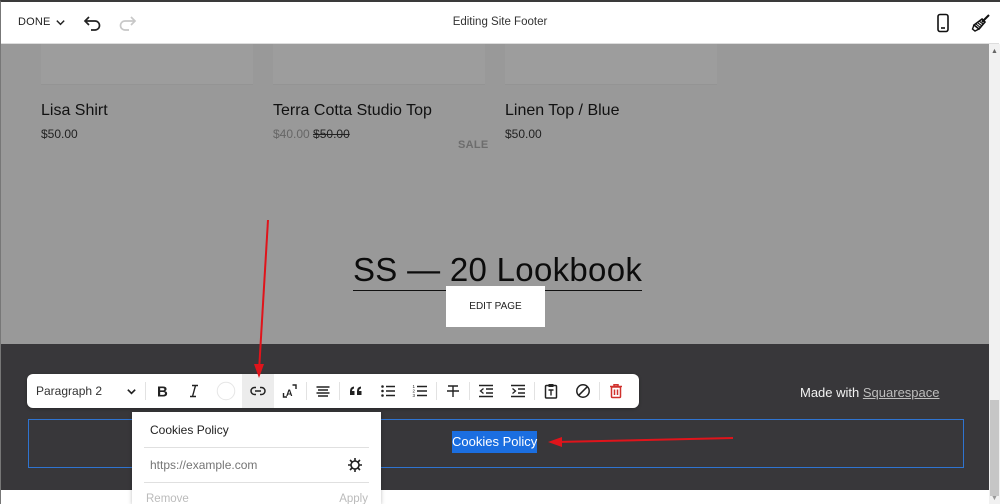 The image size is (1000, 504). I want to click on sale-price: $40.00, so click(291, 134).